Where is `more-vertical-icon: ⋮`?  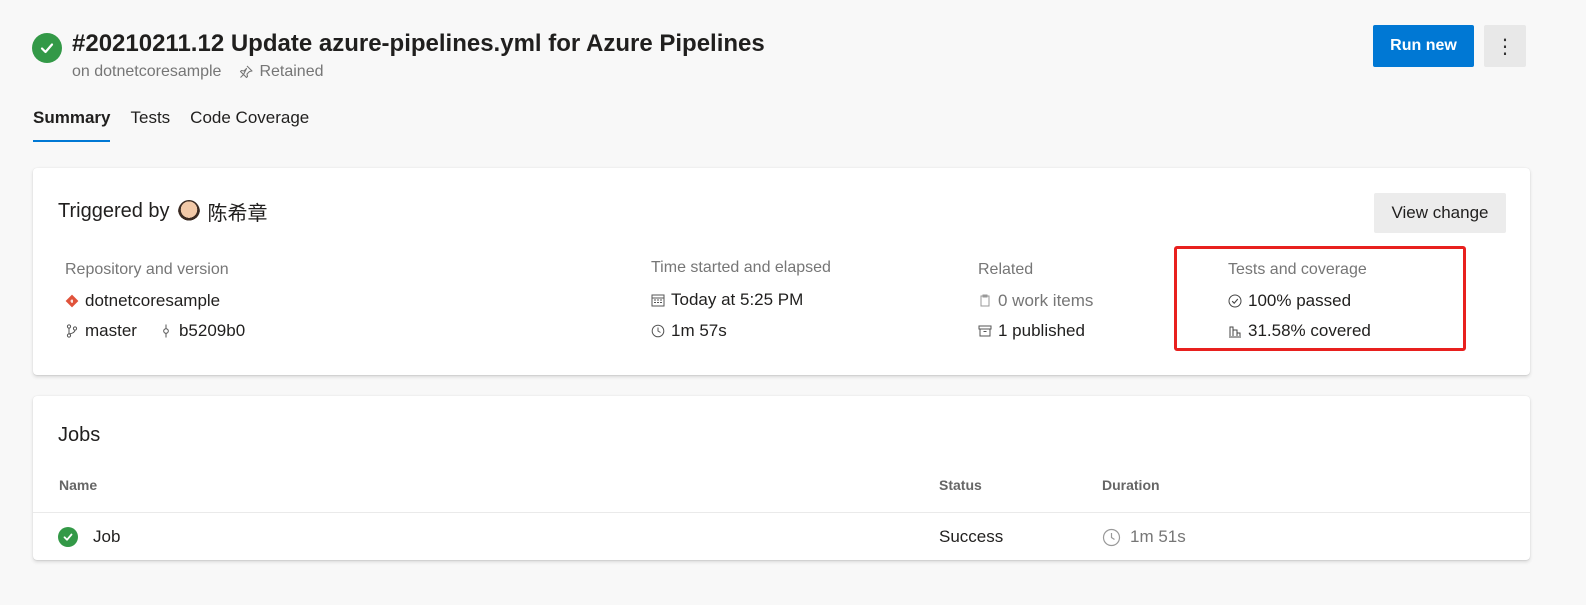
more-vertical-icon: ⋮ is located at coordinates (1505, 46).